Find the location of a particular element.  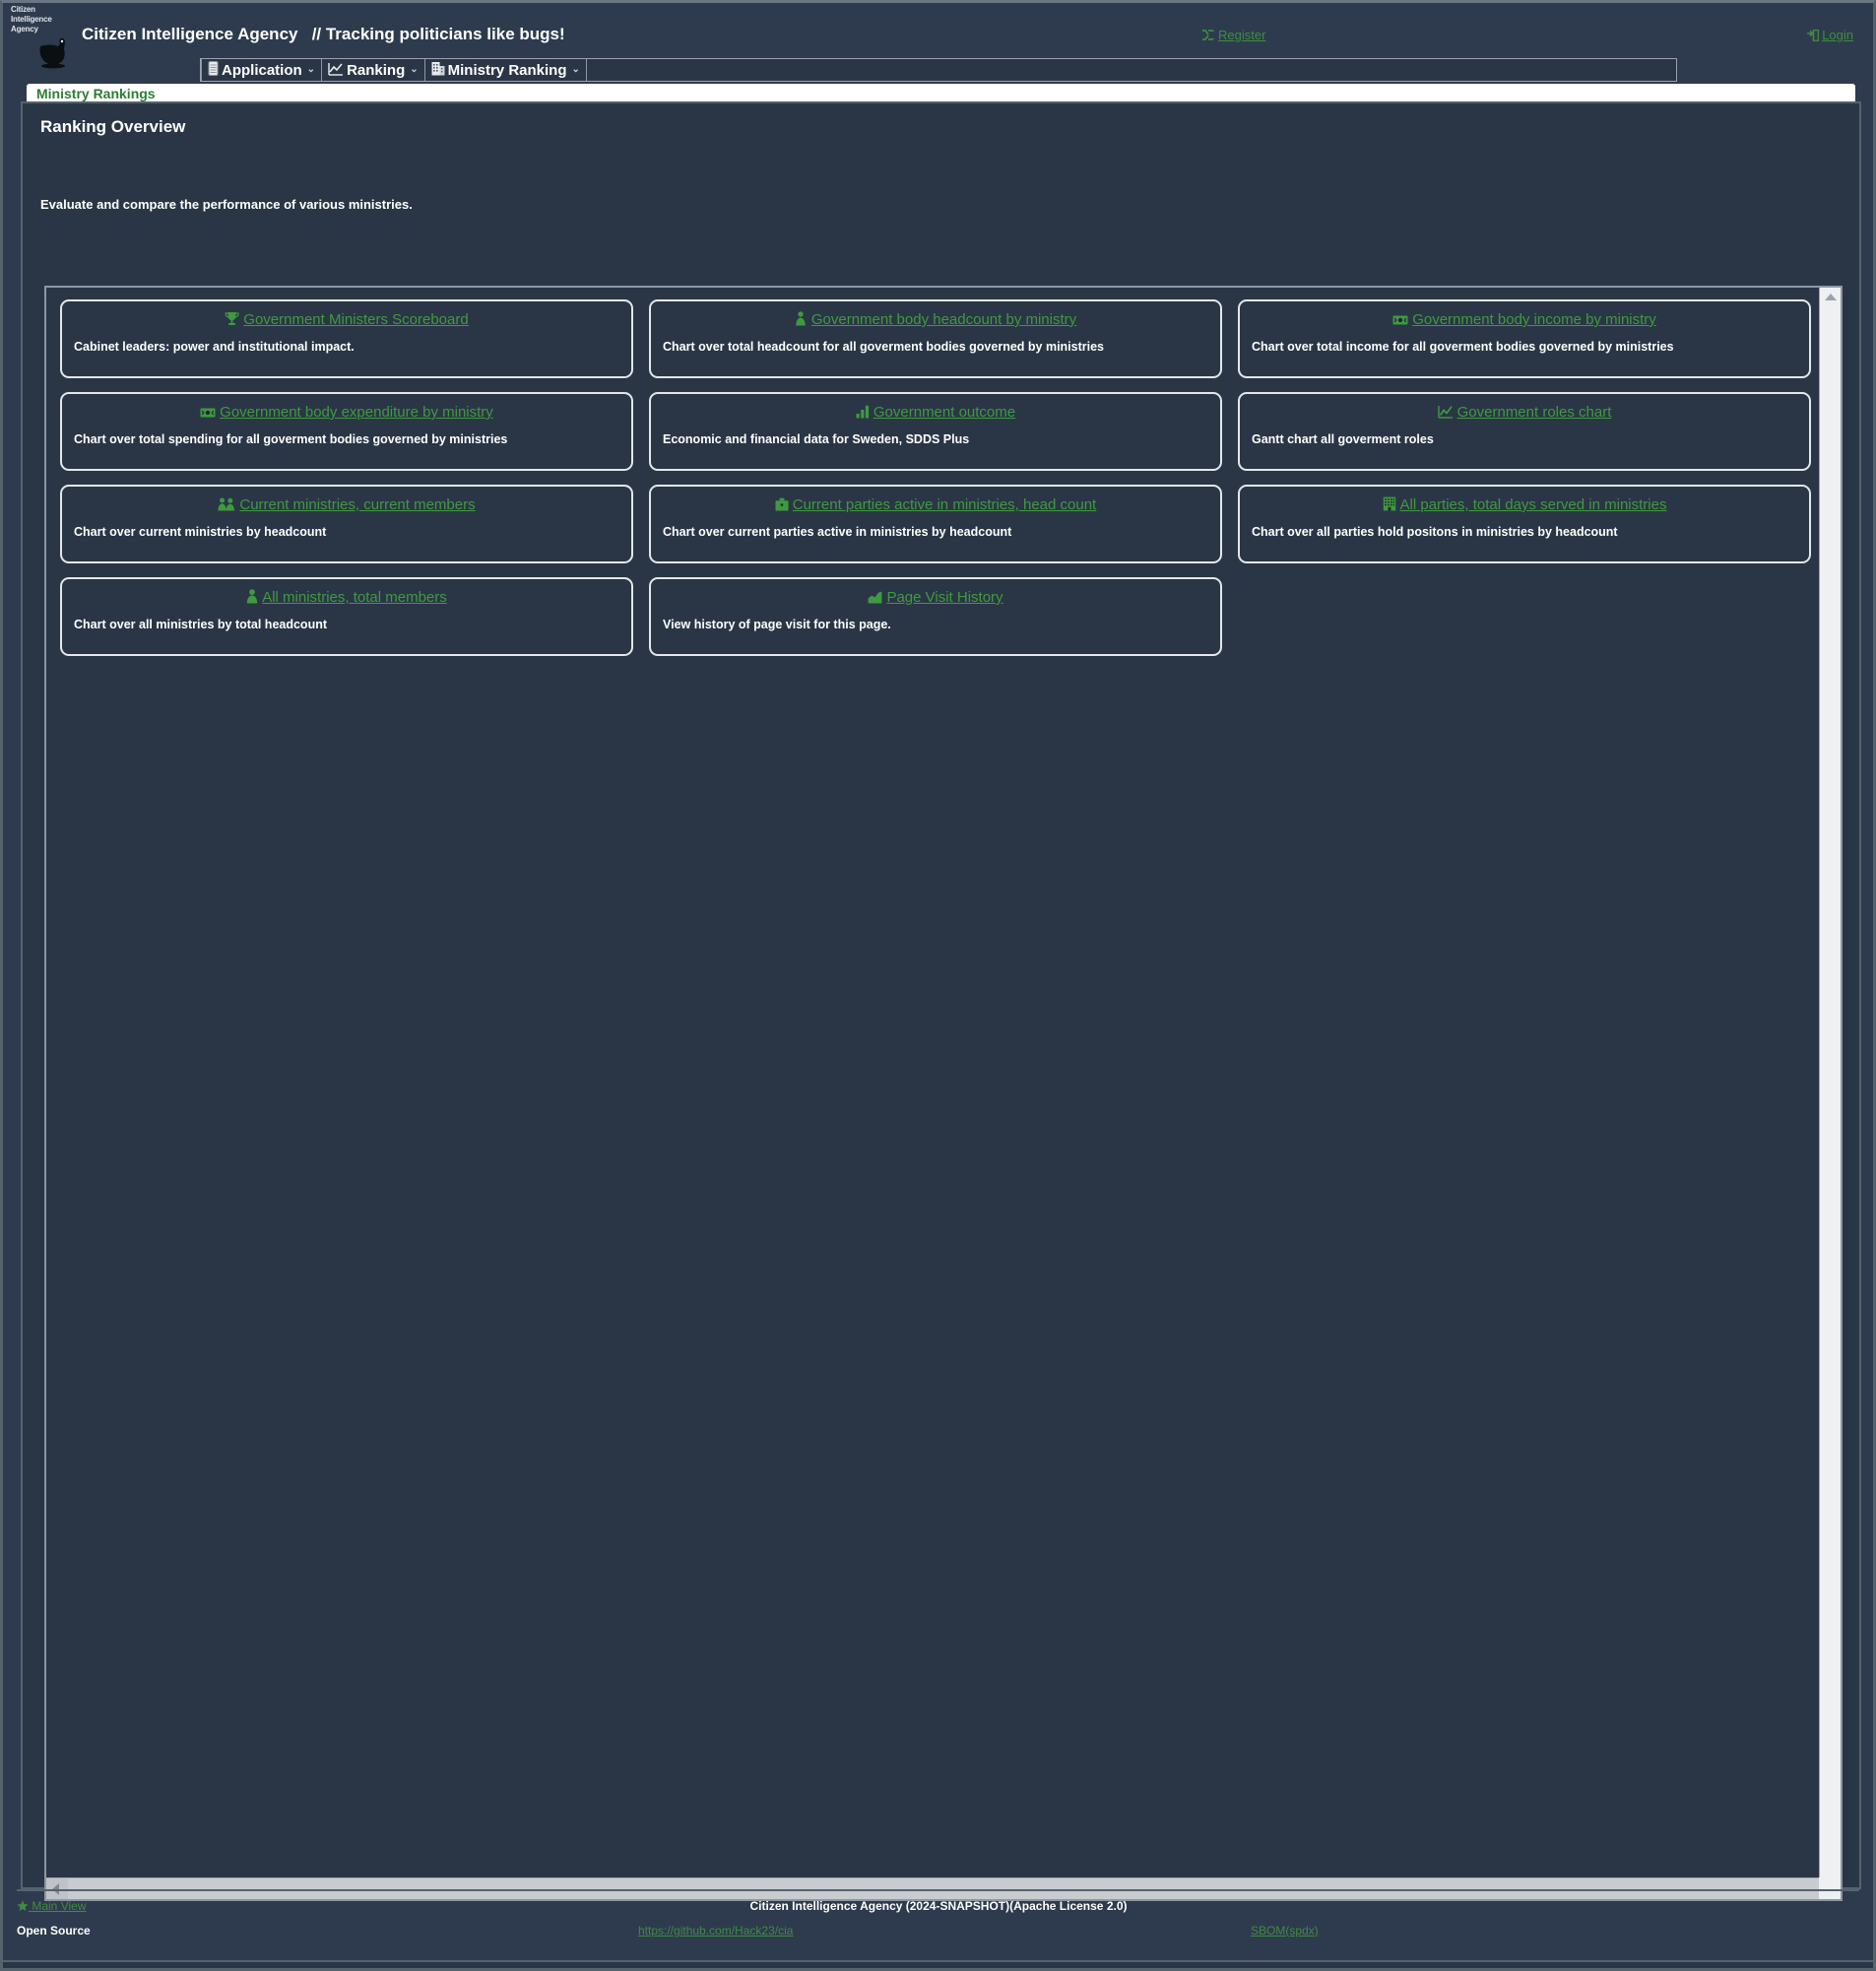

person-icon is located at coordinates (252, 599).